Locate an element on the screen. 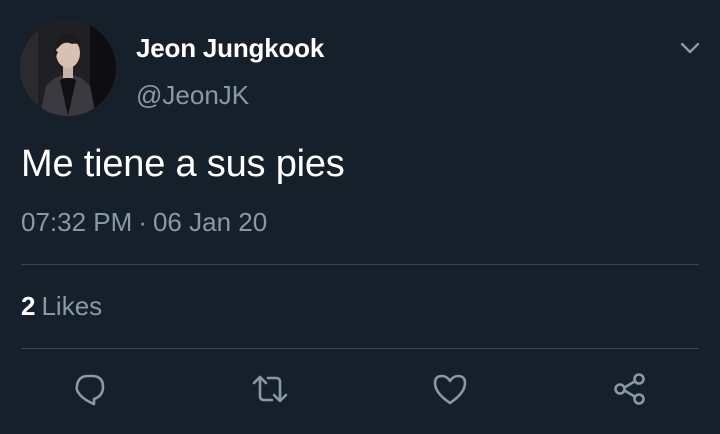  heart-icon is located at coordinates (450, 389).